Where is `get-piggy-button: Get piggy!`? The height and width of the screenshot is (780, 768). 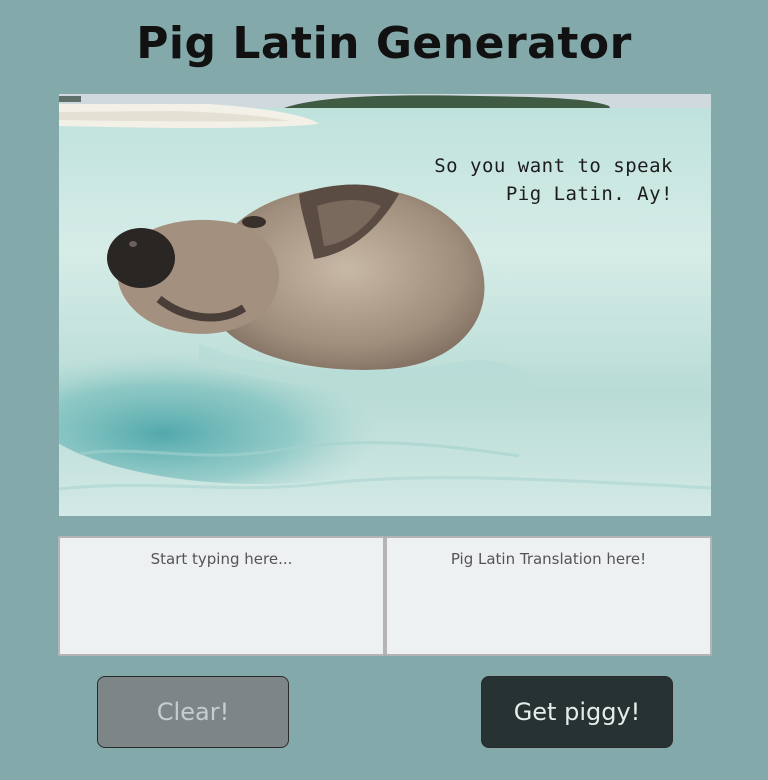 get-piggy-button: Get piggy! is located at coordinates (577, 712).